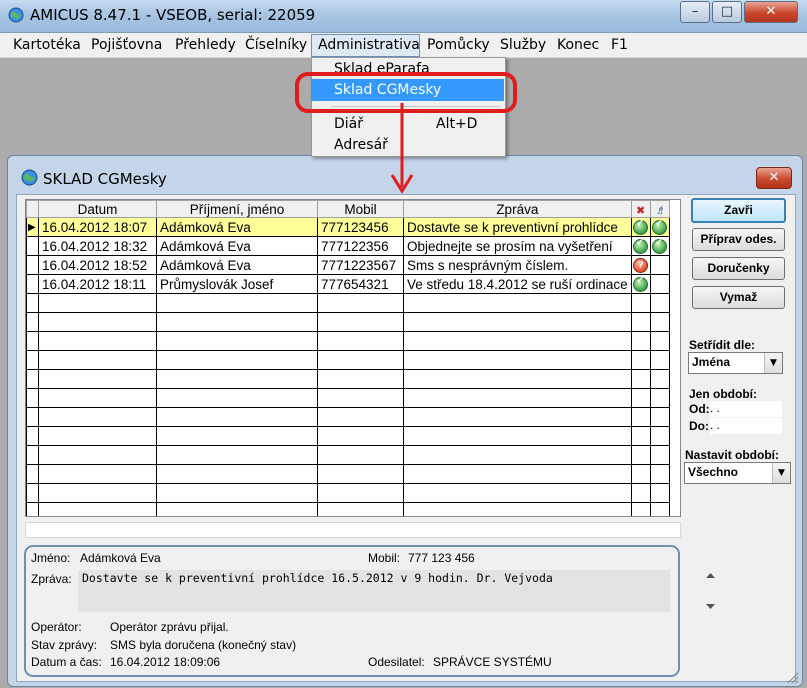  I want to click on zavri-button: Zavři, so click(738, 210).